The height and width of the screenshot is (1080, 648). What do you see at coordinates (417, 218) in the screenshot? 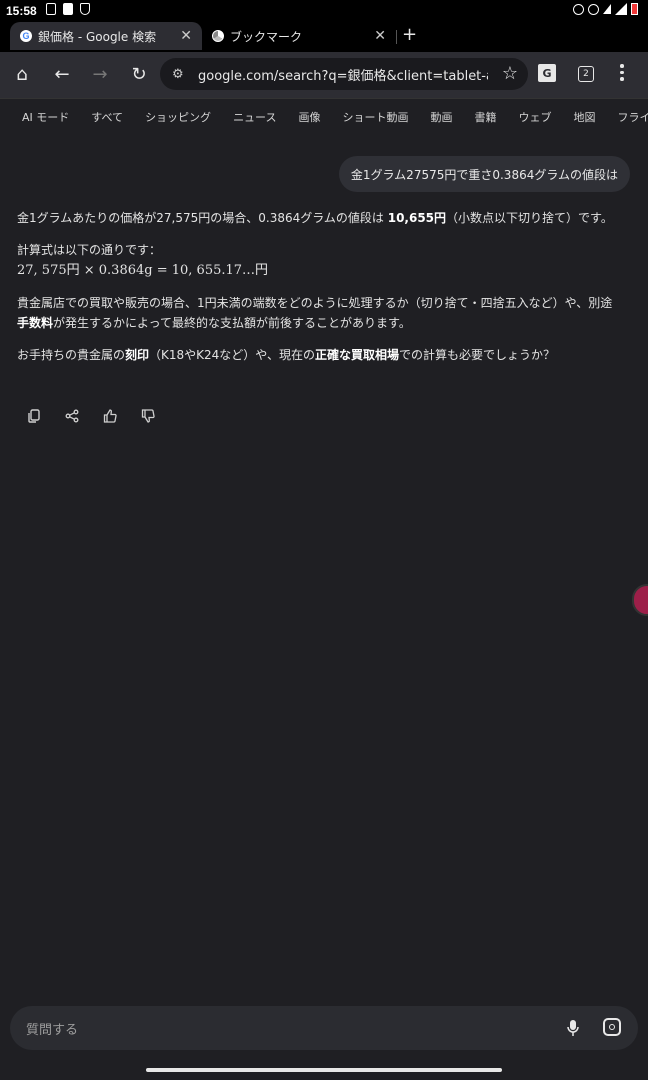
I see `answer-highlight: 10,655円` at bounding box center [417, 218].